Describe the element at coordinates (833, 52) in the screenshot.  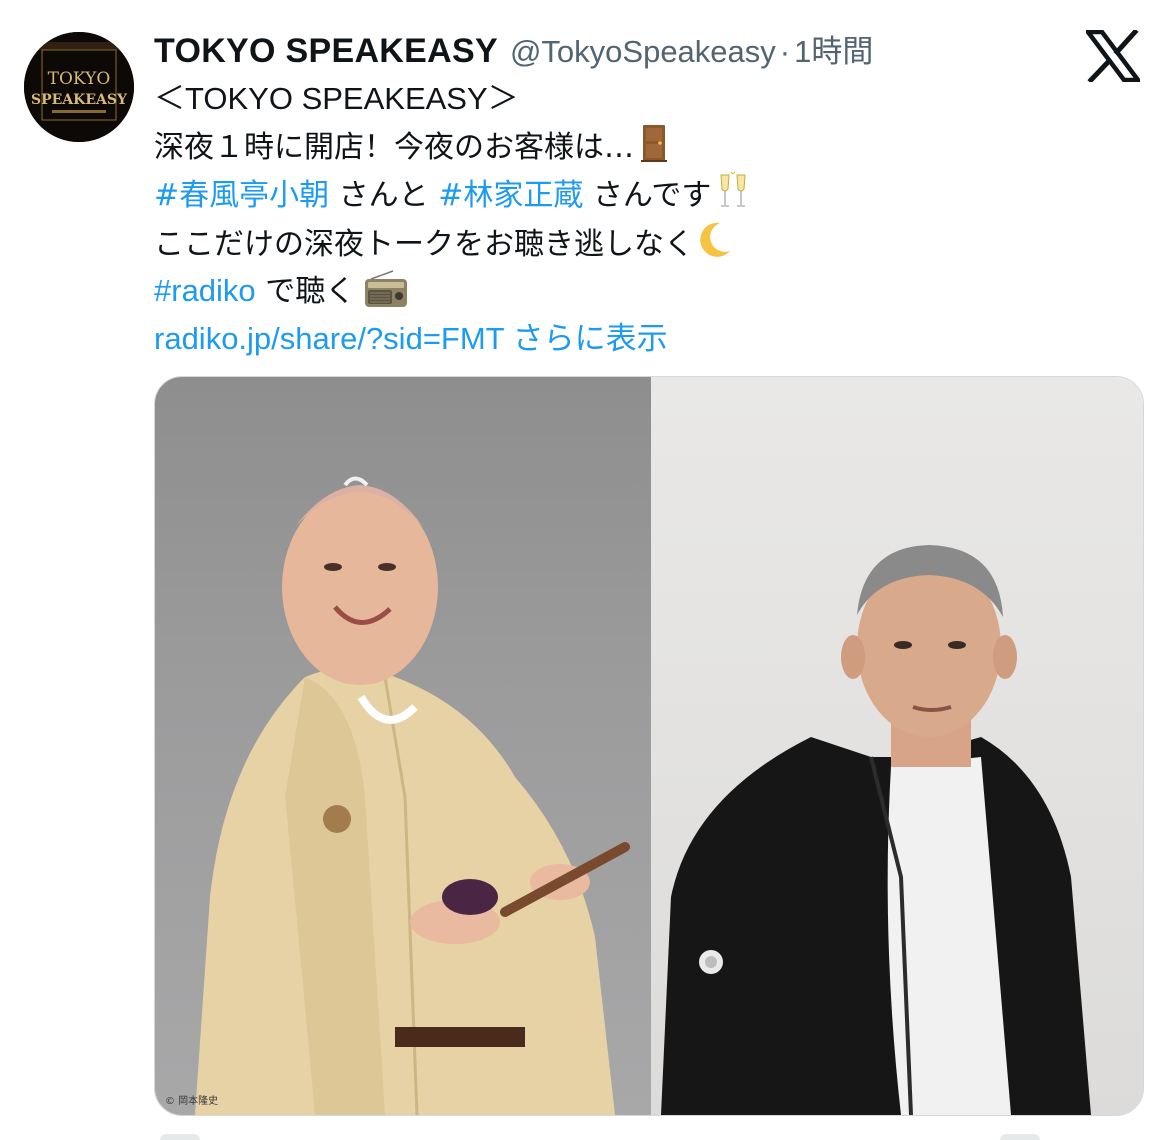
I see `timestamp: 1時間` at that location.